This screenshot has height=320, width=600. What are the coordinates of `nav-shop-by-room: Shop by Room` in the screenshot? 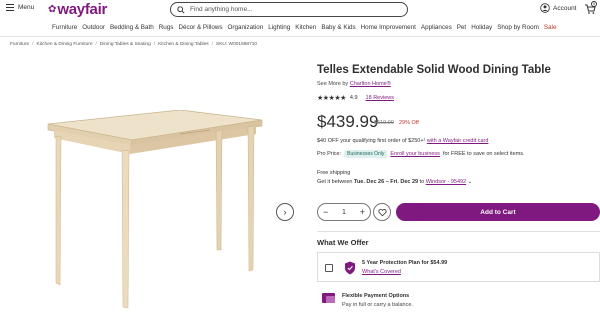 It's located at (518, 27).